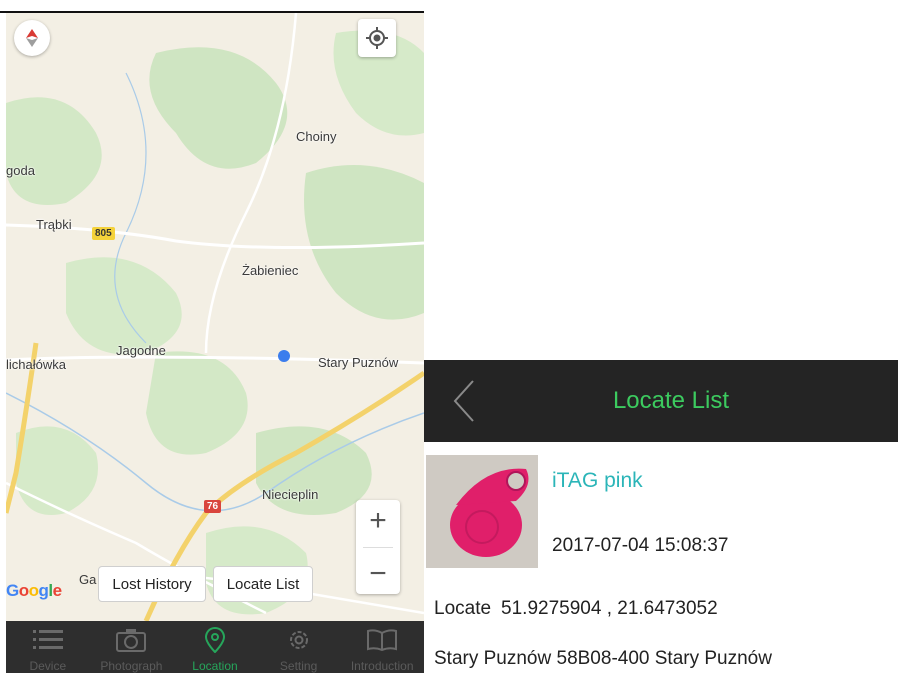 The width and height of the screenshot is (898, 673). What do you see at coordinates (609, 608) in the screenshot?
I see `coordinates-value: 51.9275904 , 21.6473052` at bounding box center [609, 608].